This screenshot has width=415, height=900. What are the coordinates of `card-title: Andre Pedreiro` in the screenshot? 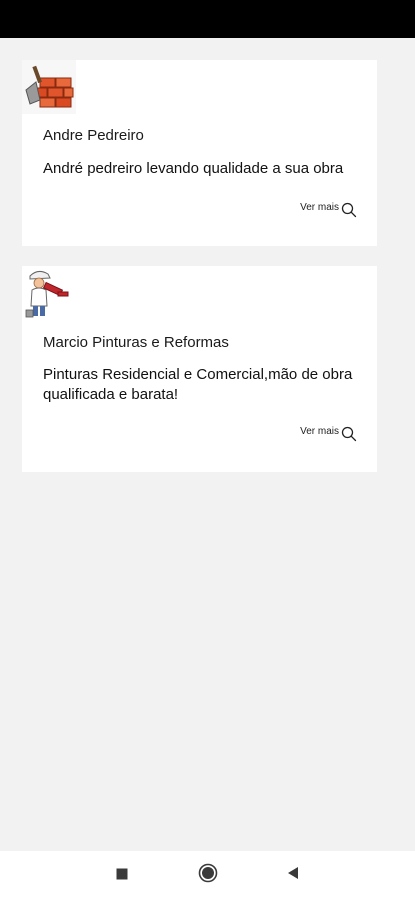 It's located at (93, 135).